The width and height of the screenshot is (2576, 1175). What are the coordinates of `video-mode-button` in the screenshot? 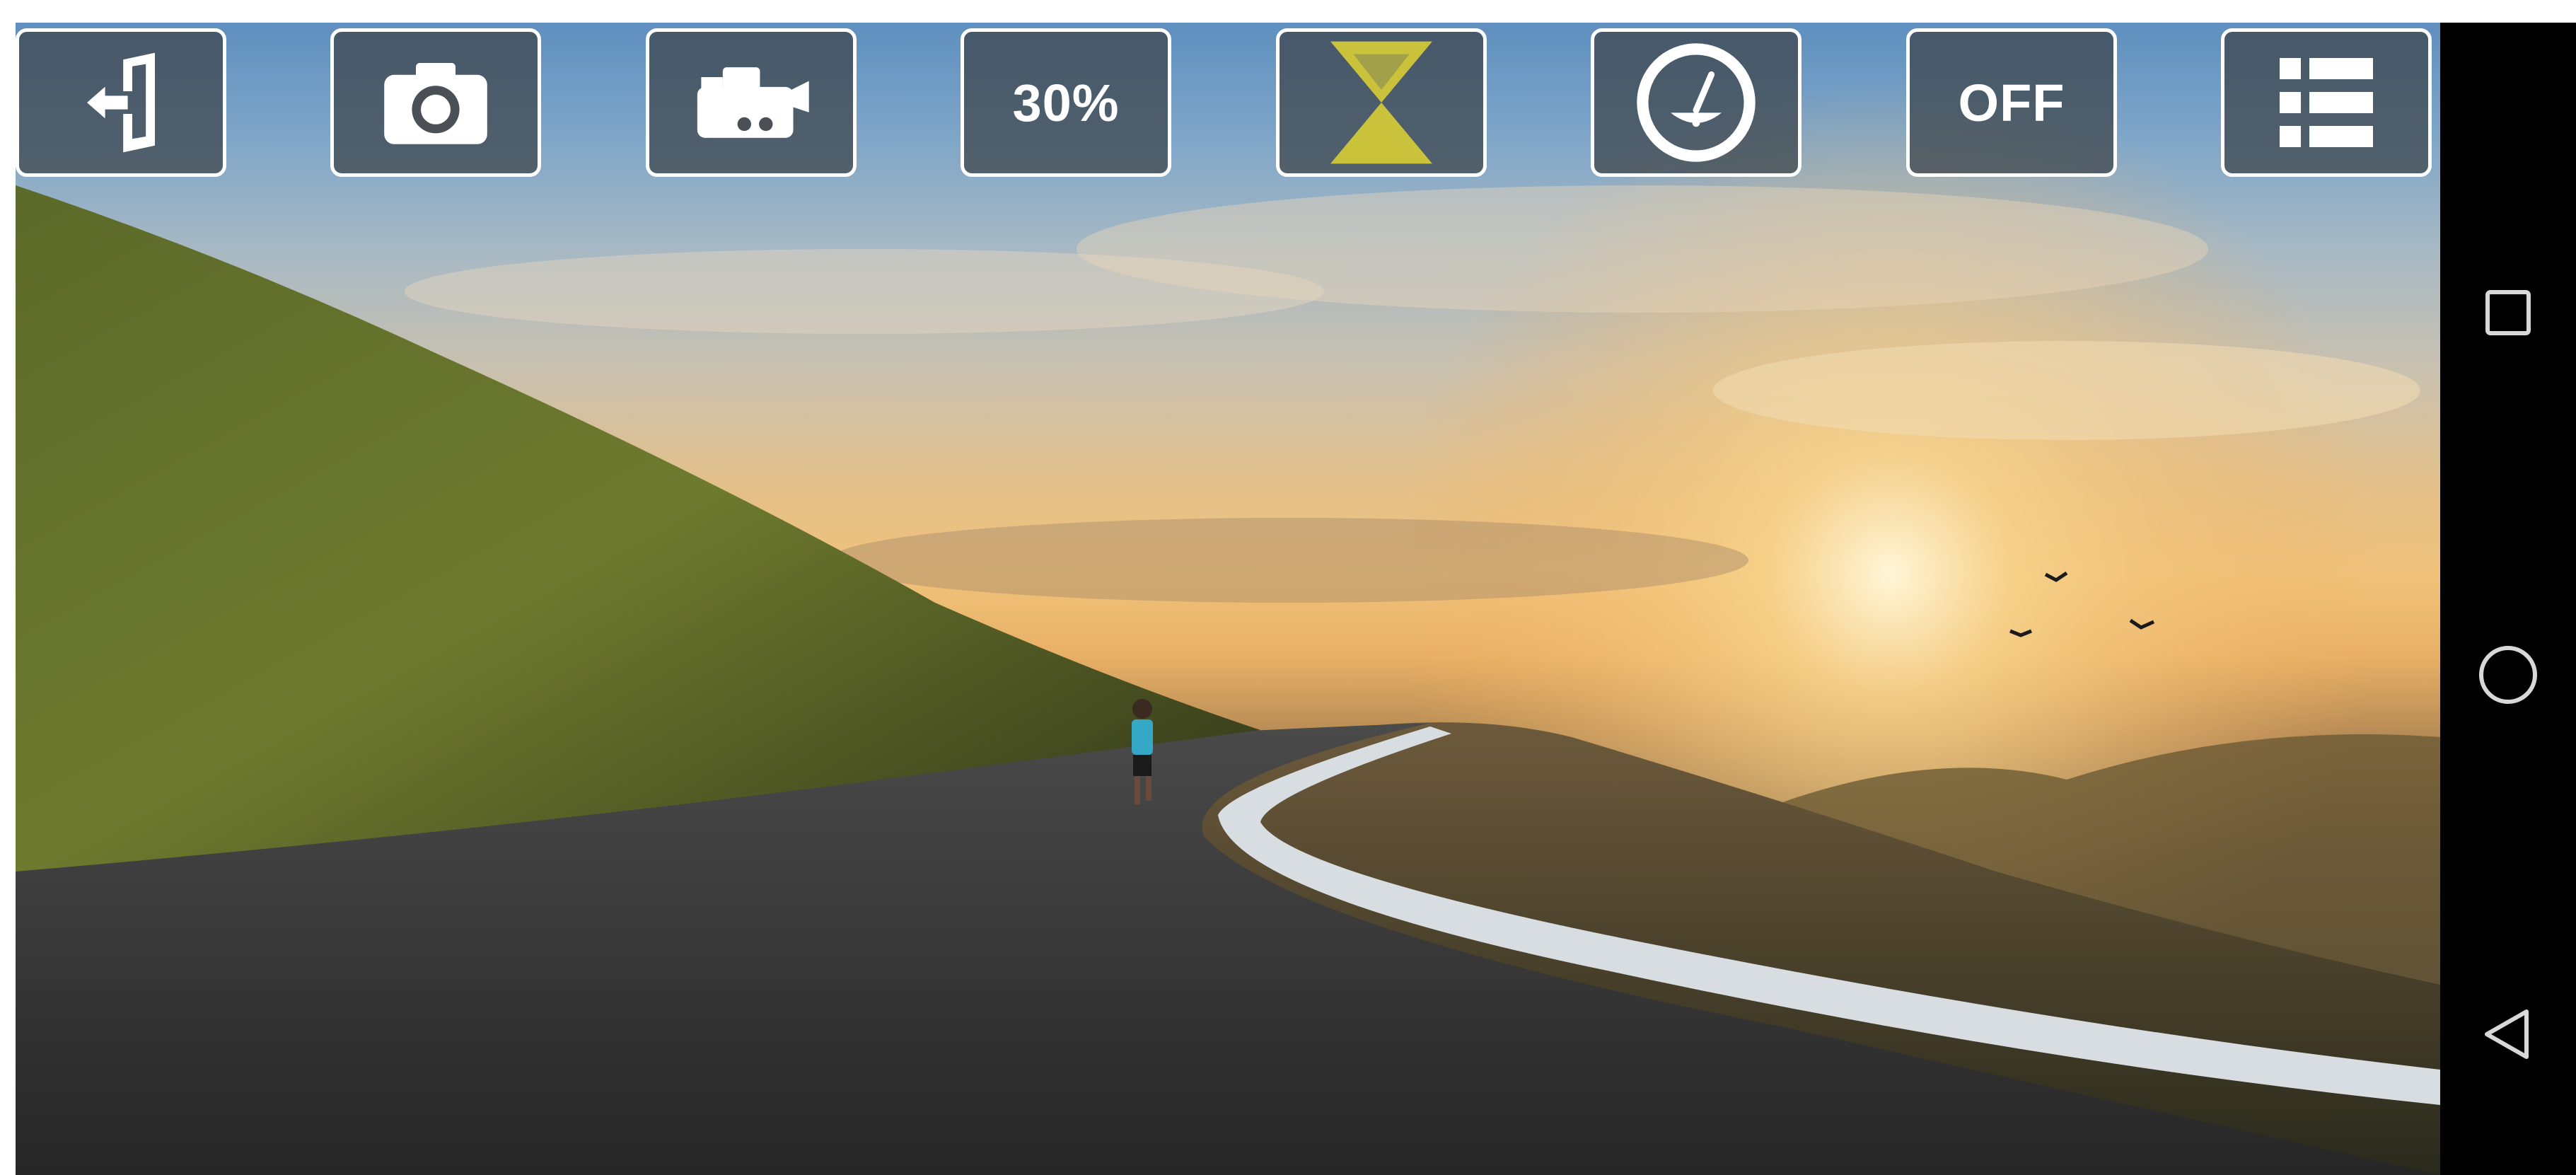 It's located at (751, 102).